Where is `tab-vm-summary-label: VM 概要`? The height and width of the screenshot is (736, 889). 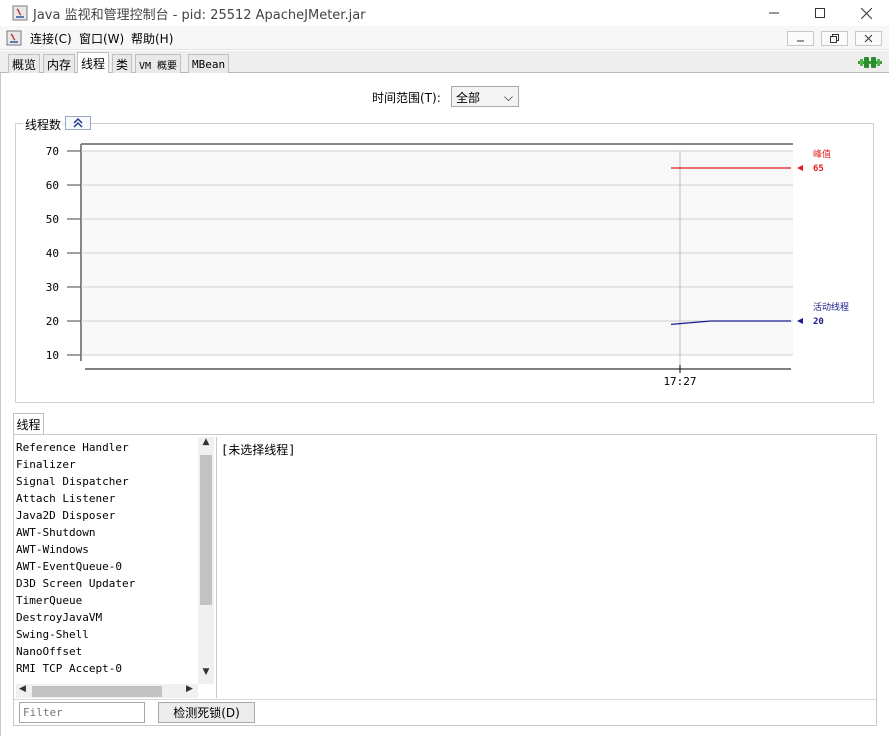 tab-vm-summary-label: VM 概要 is located at coordinates (158, 66).